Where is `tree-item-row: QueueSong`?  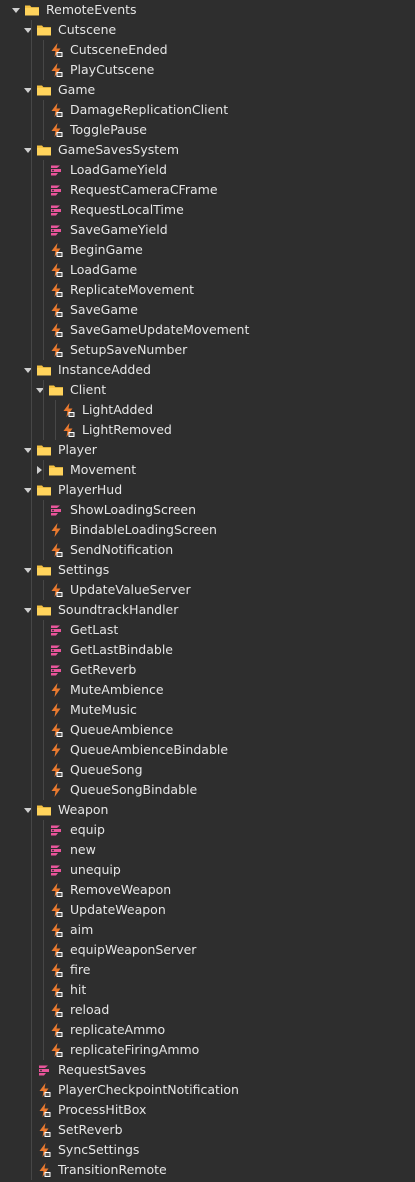 tree-item-row: QueueSong is located at coordinates (207, 770).